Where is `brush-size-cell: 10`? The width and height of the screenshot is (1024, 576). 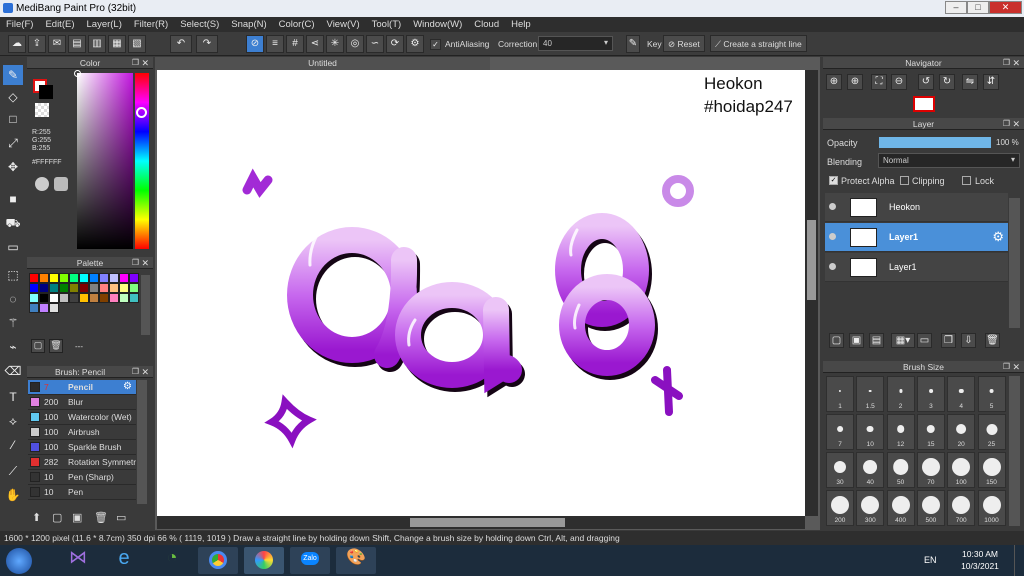
brush-size-cell: 10 is located at coordinates (870, 432).